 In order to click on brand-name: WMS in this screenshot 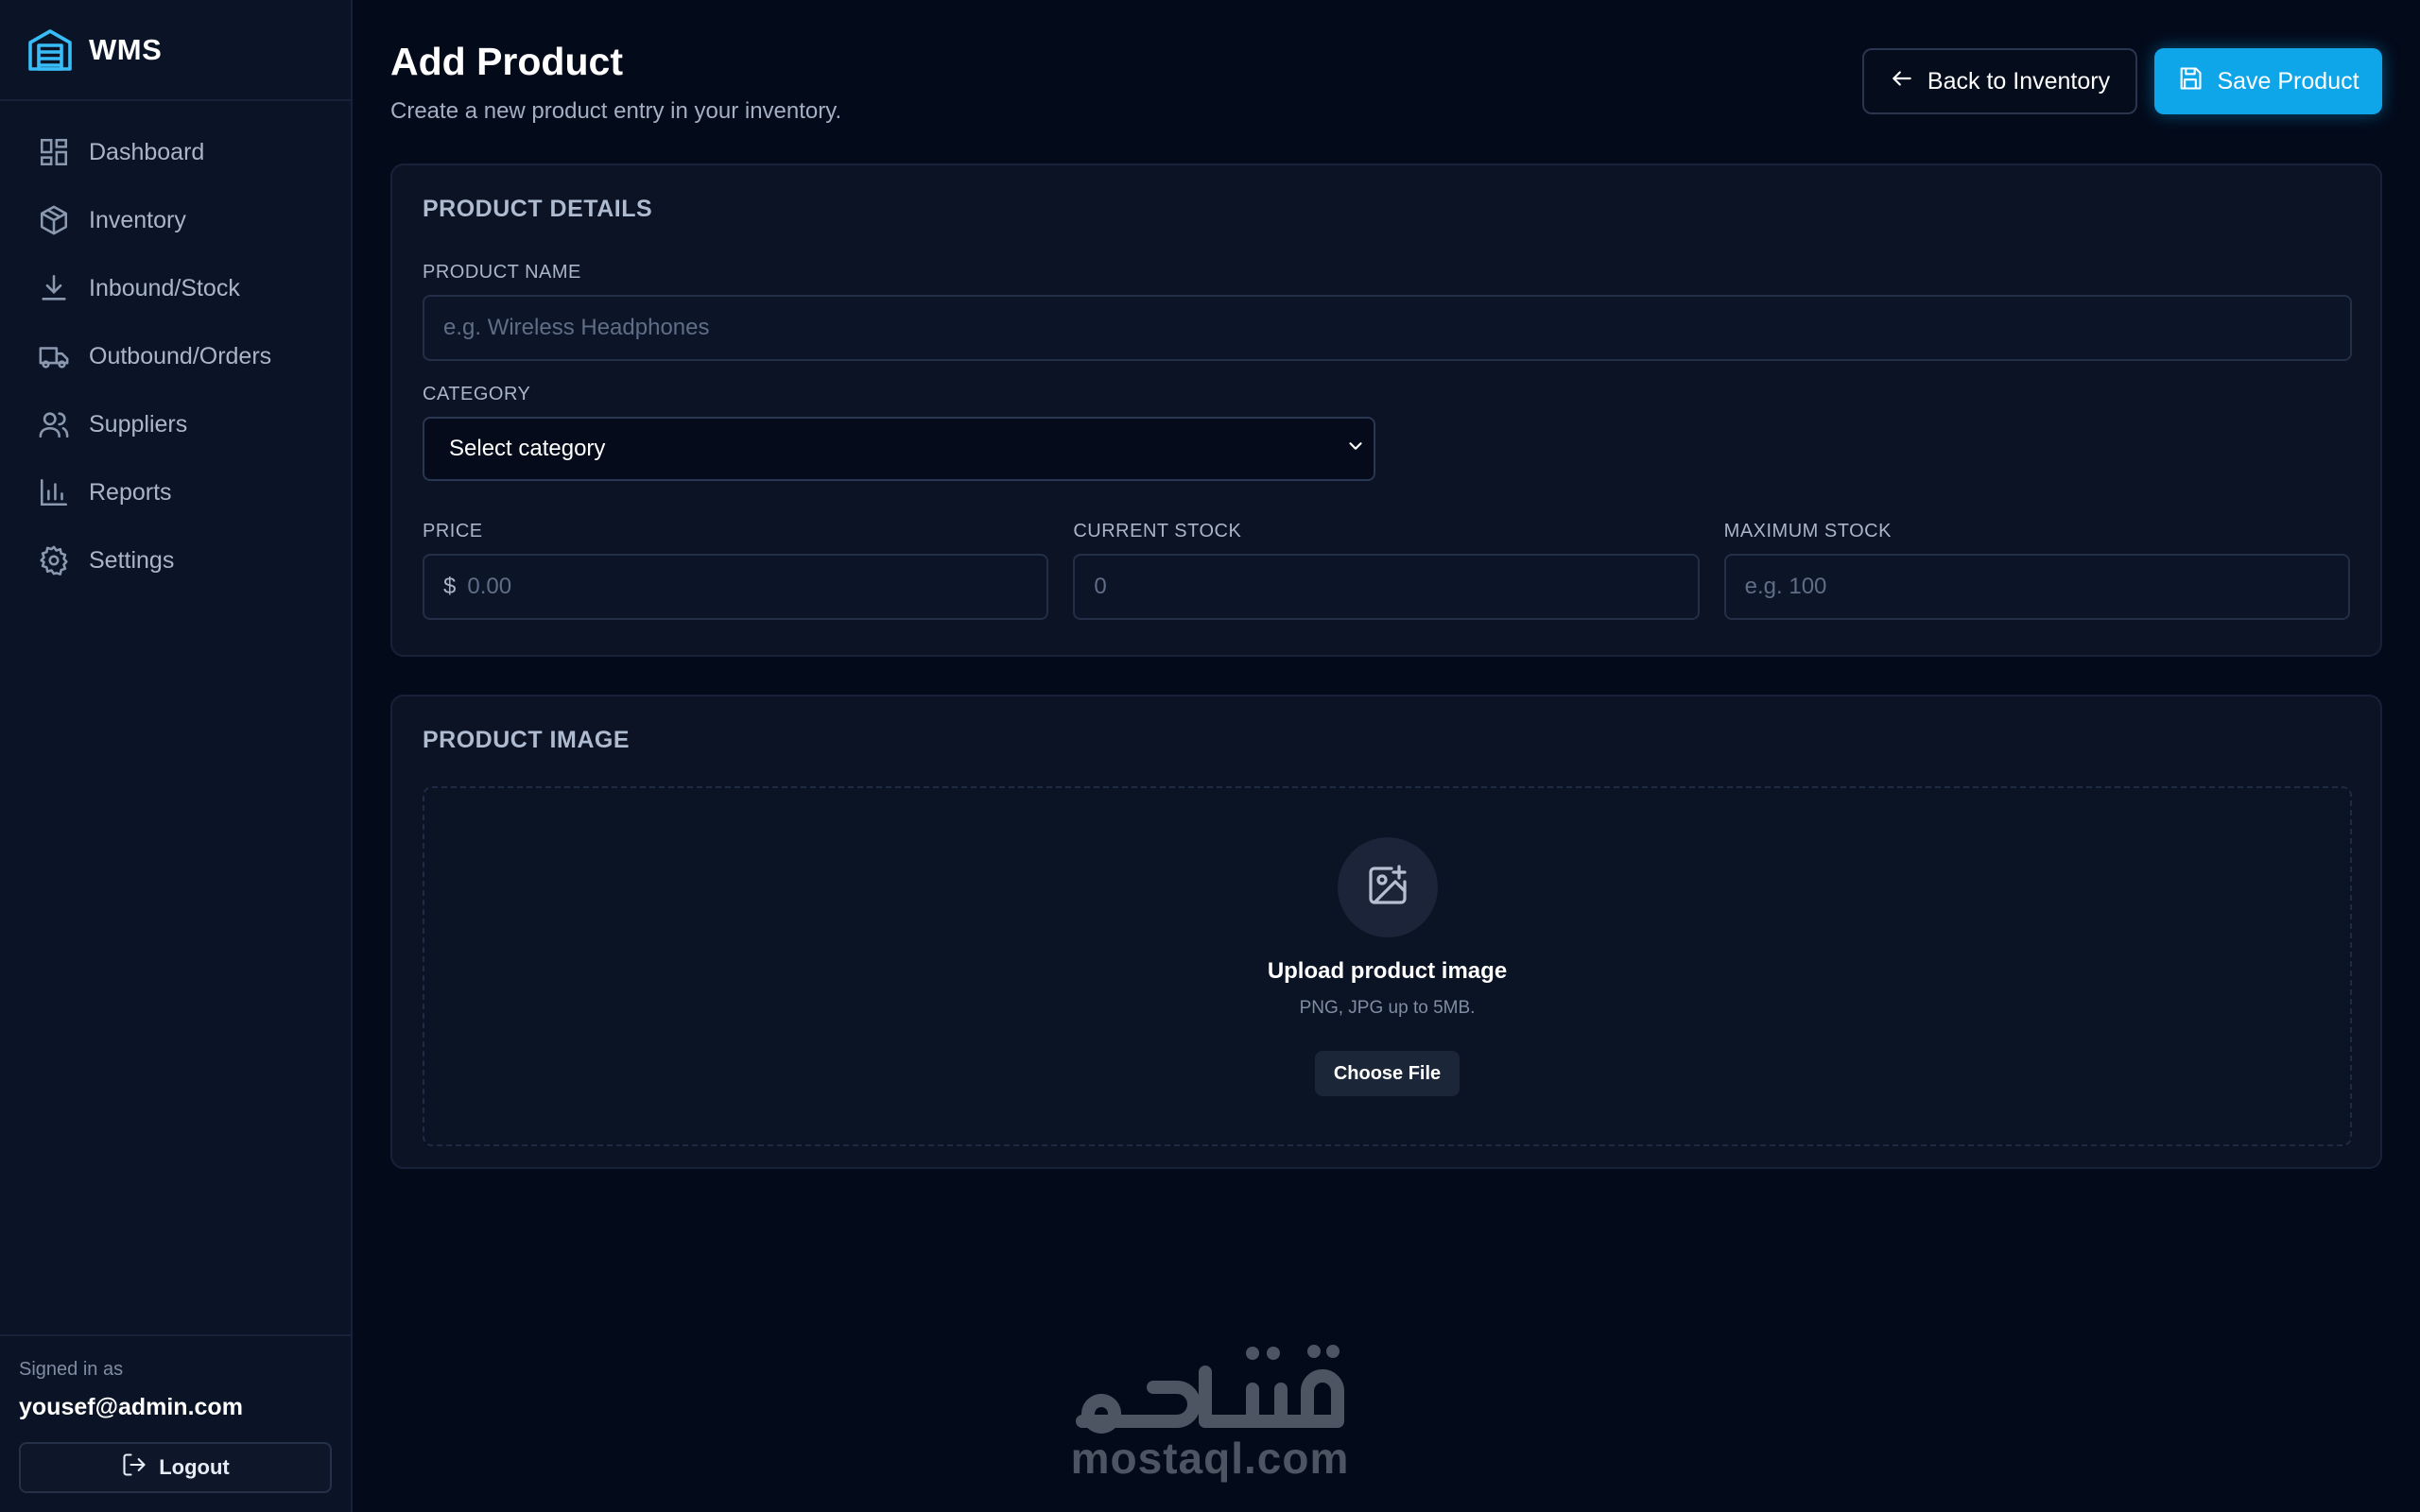, I will do `click(126, 49)`.